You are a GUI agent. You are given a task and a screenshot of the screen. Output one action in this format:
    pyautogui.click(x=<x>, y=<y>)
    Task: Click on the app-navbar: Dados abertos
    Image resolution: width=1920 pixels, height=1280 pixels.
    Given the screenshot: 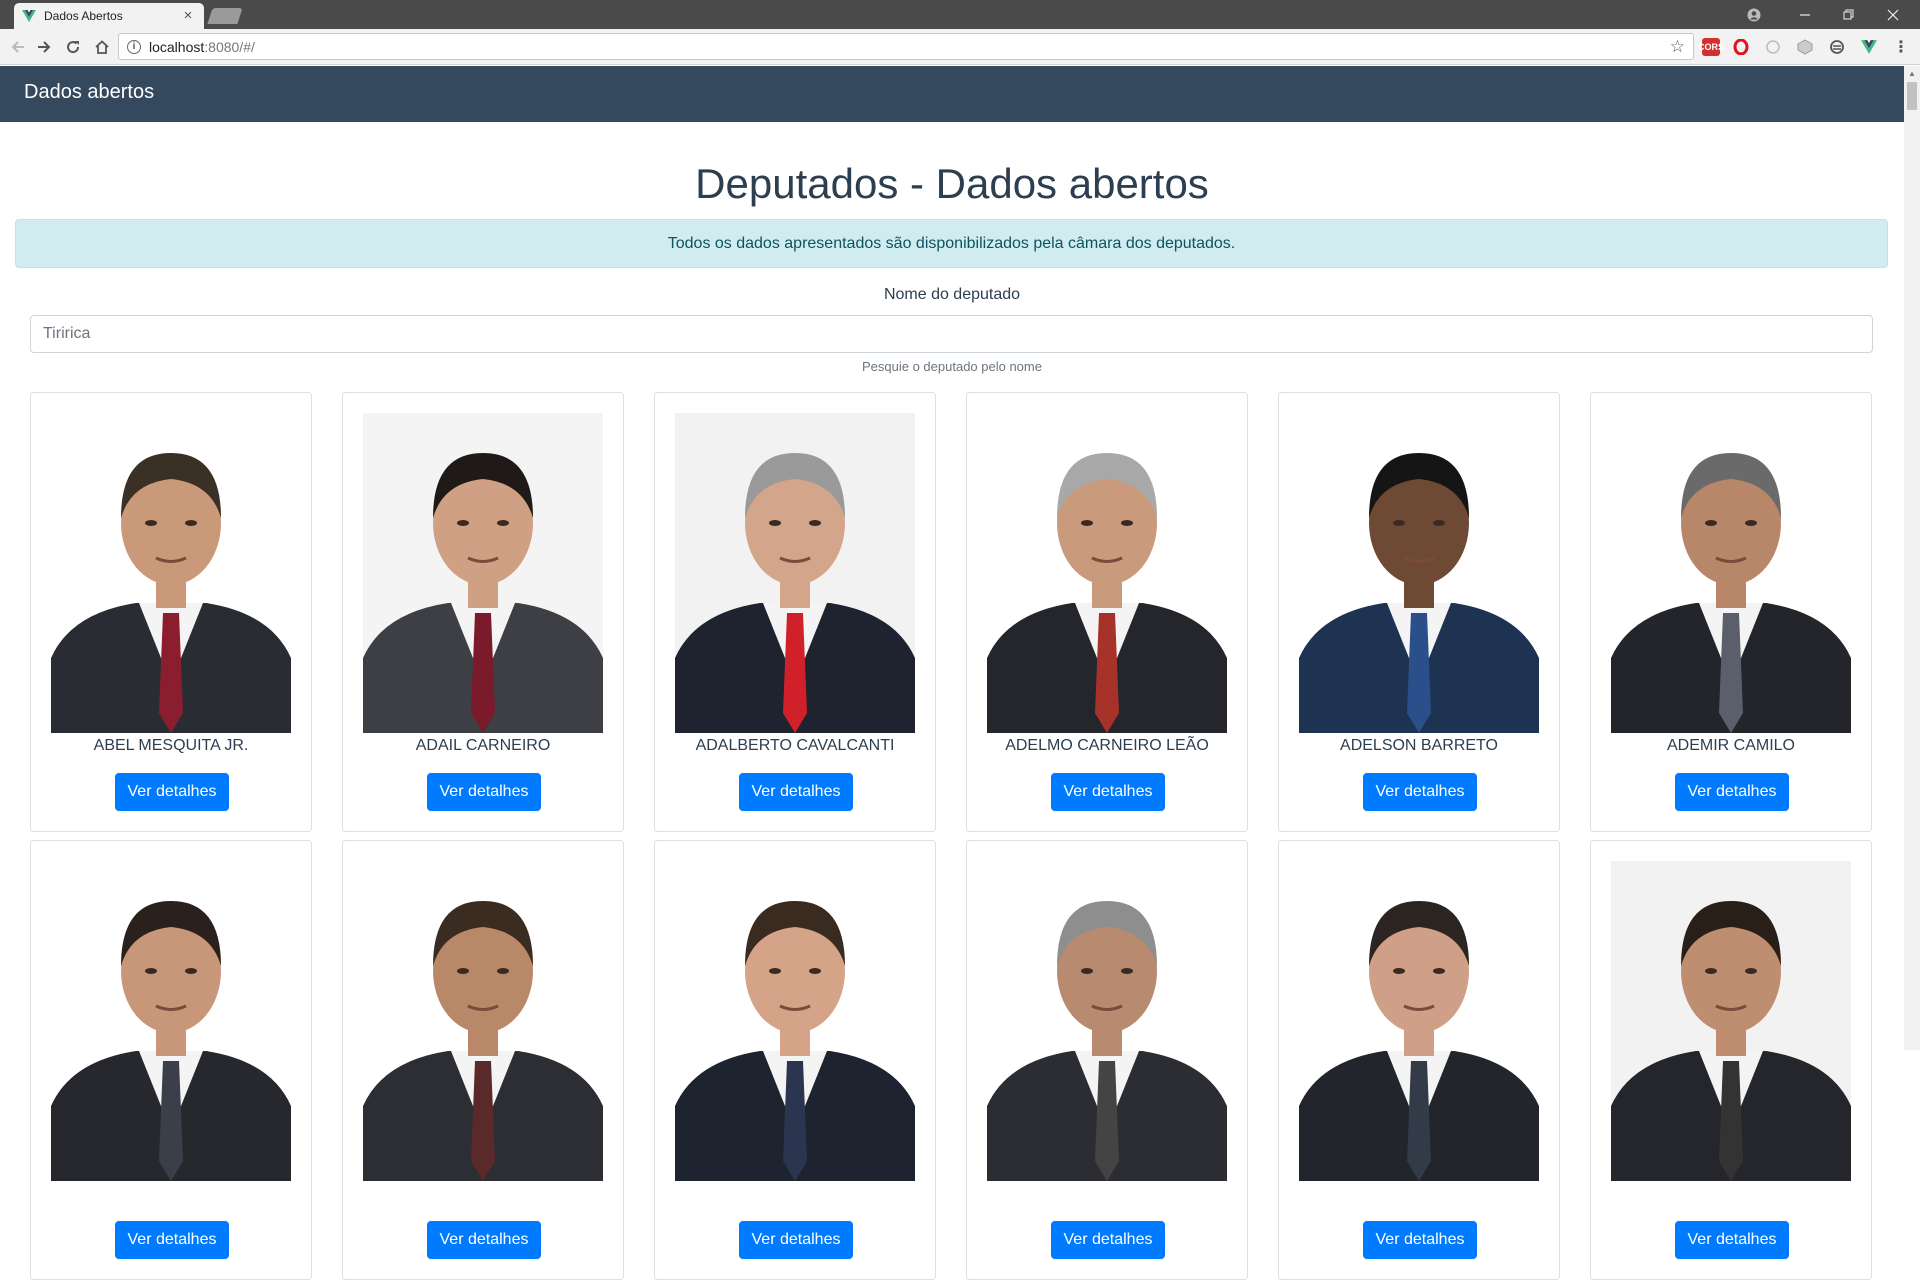 What is the action you would take?
    pyautogui.click(x=952, y=94)
    